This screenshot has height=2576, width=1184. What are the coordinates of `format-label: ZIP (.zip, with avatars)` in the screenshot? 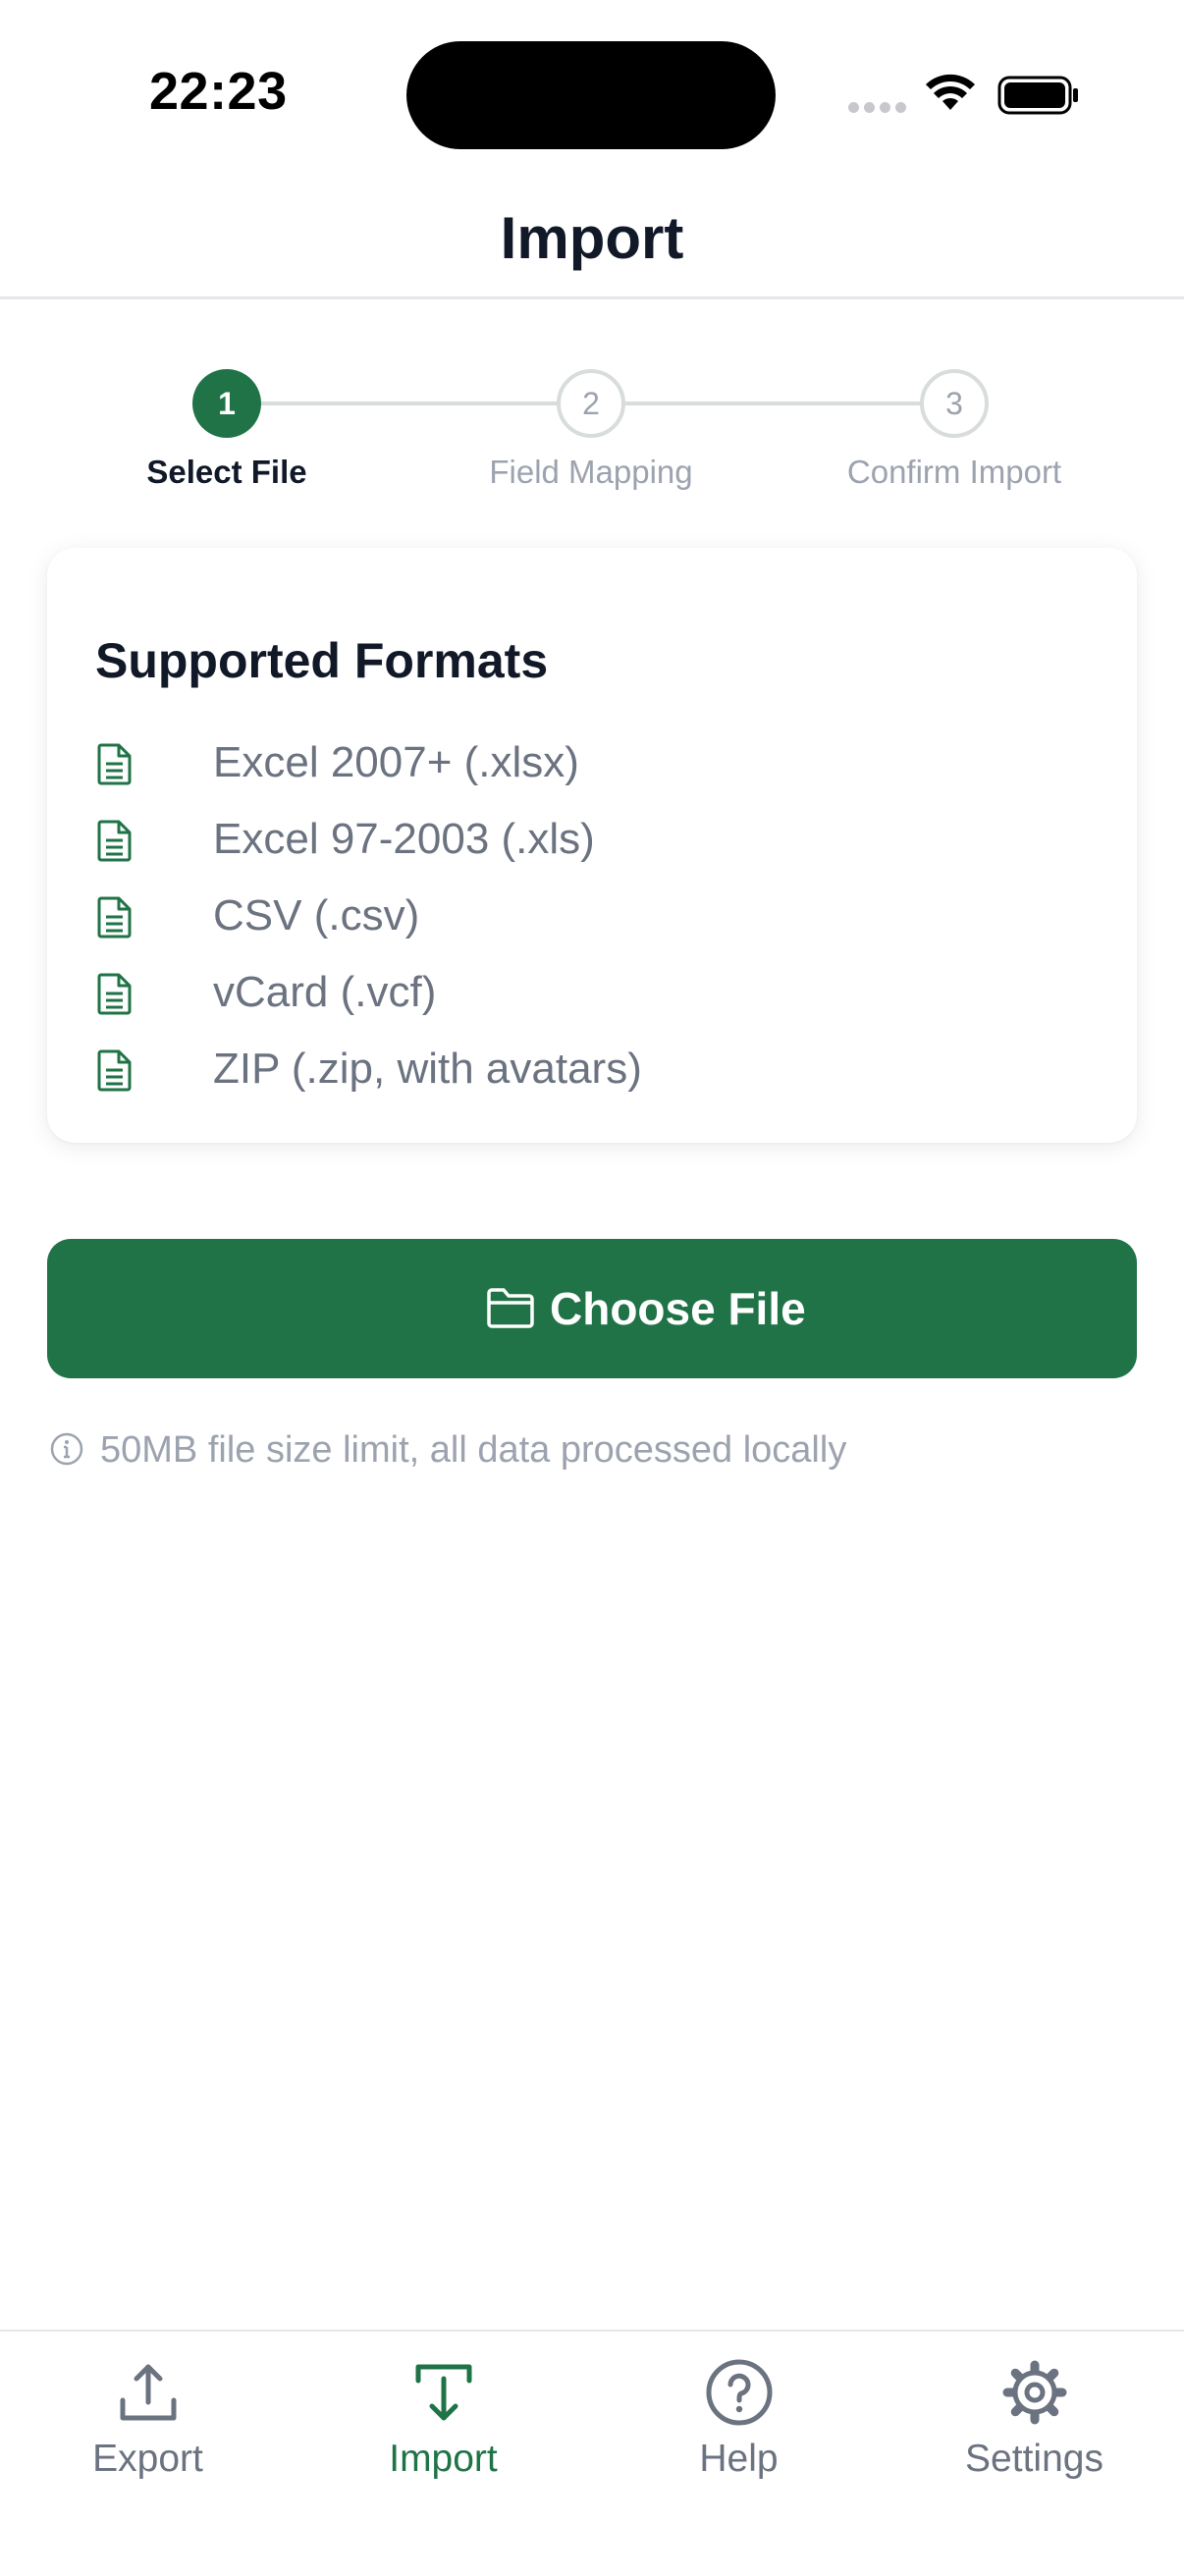 It's located at (427, 1069).